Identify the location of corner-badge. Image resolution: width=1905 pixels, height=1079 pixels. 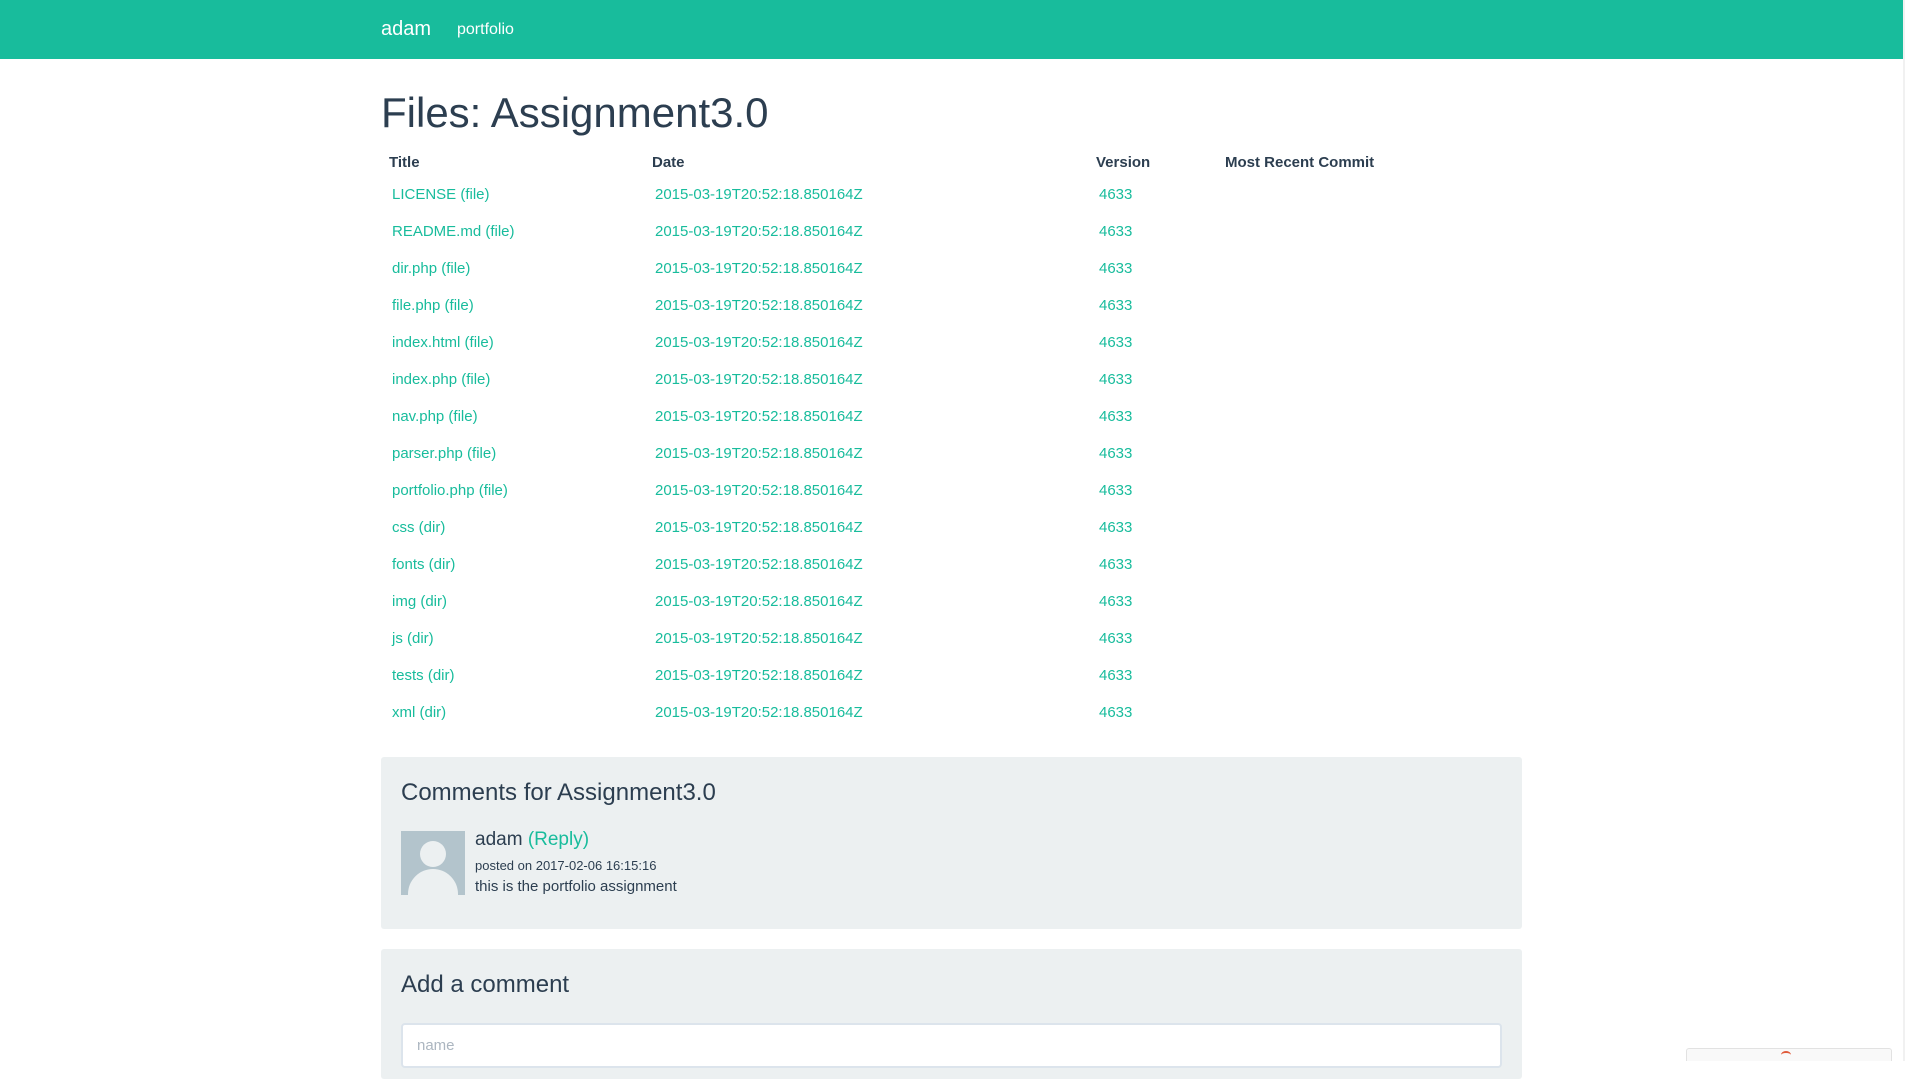
(1789, 1054).